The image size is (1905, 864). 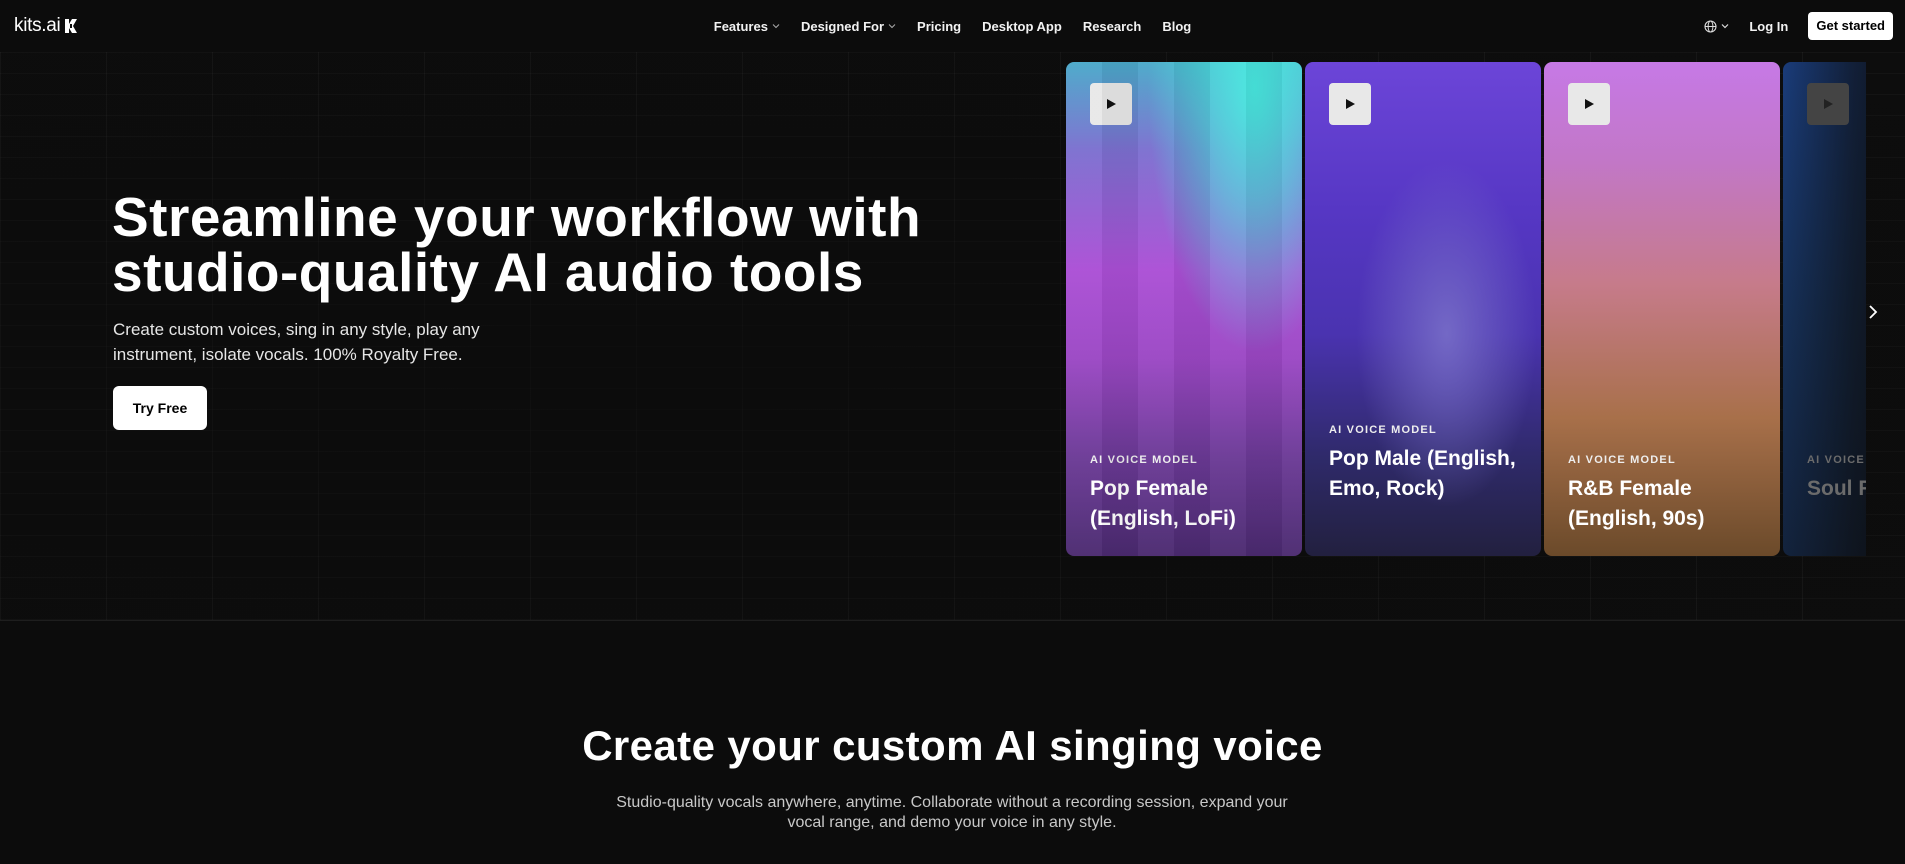 I want to click on nav-pricing: Pricing, so click(x=939, y=26).